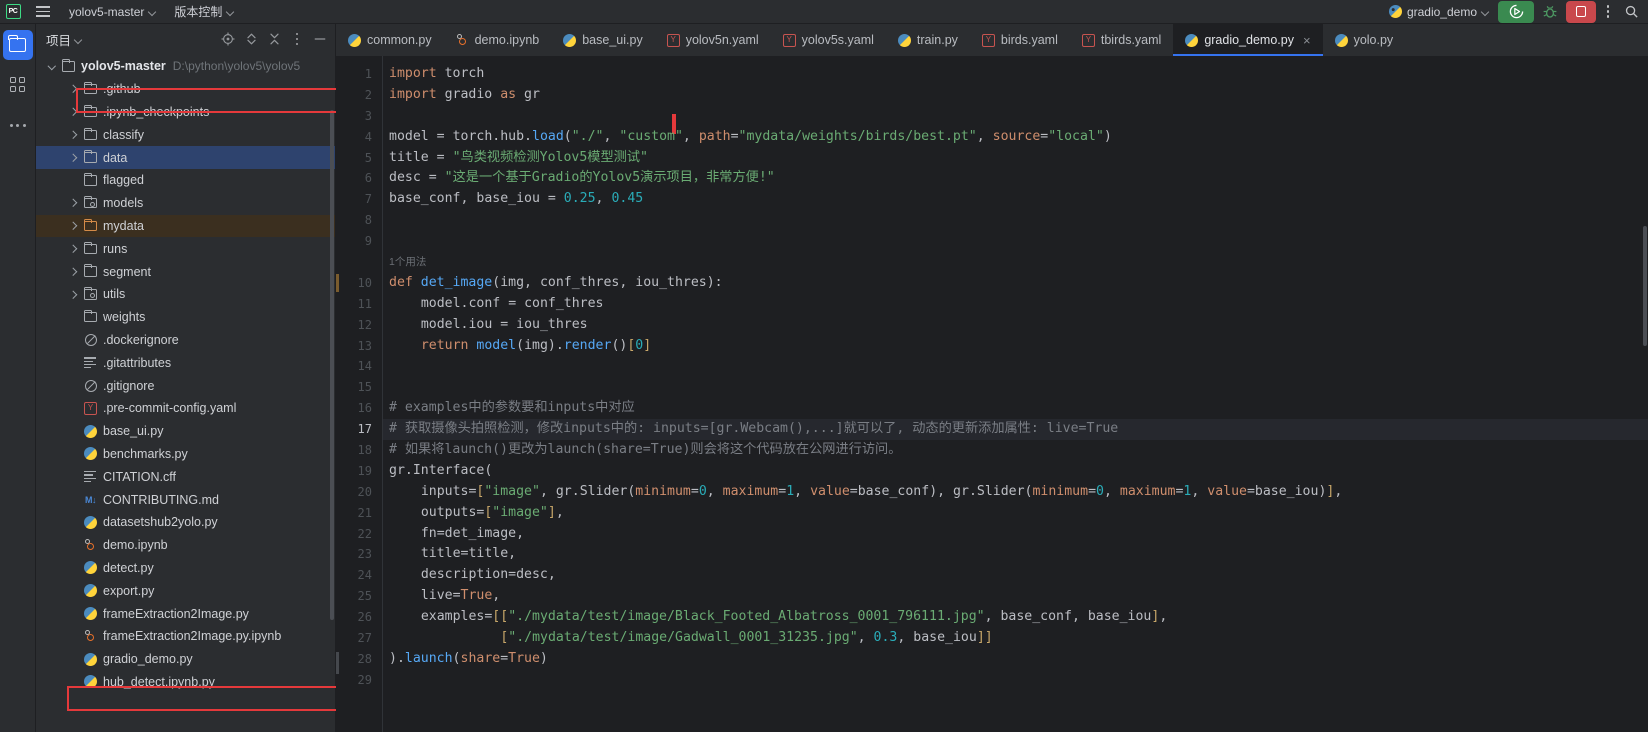 Image resolution: width=1648 pixels, height=732 pixels. I want to click on options-menu-icon, so click(297, 39).